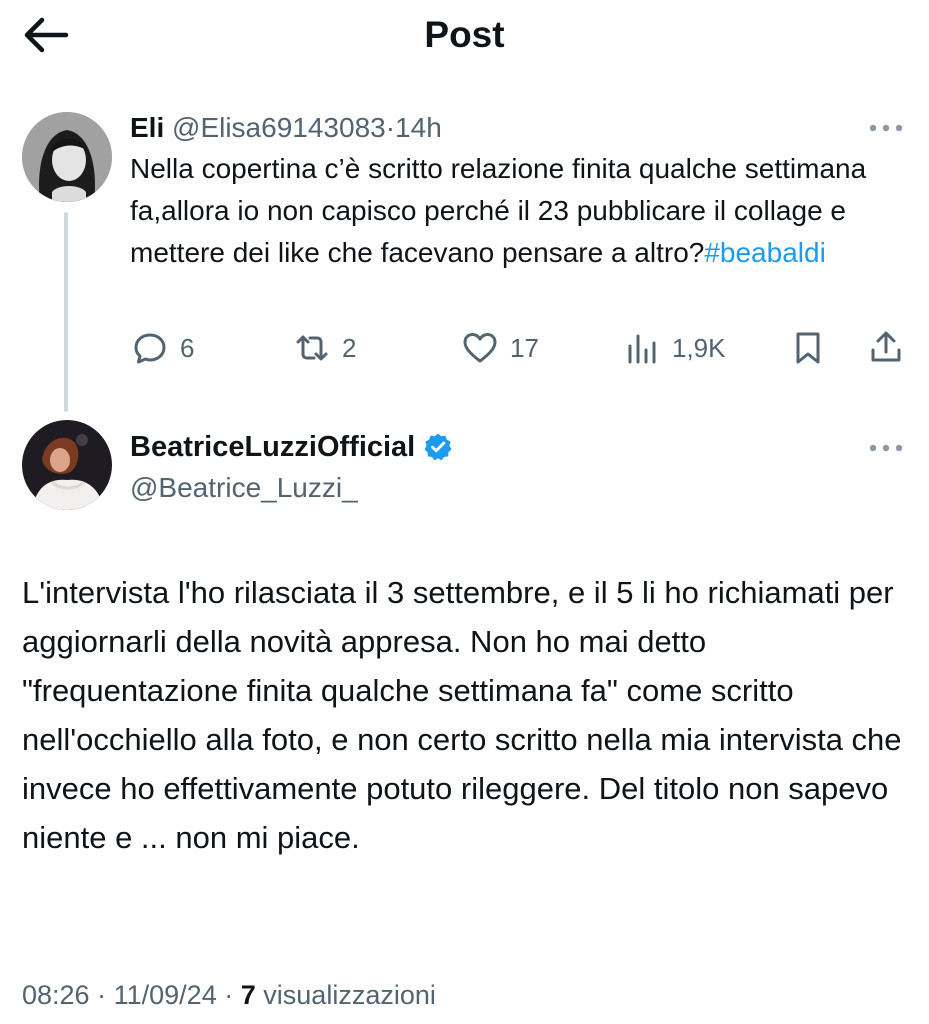 The image size is (929, 1024). What do you see at coordinates (699, 347) in the screenshot?
I see `views-count: 1,9K` at bounding box center [699, 347].